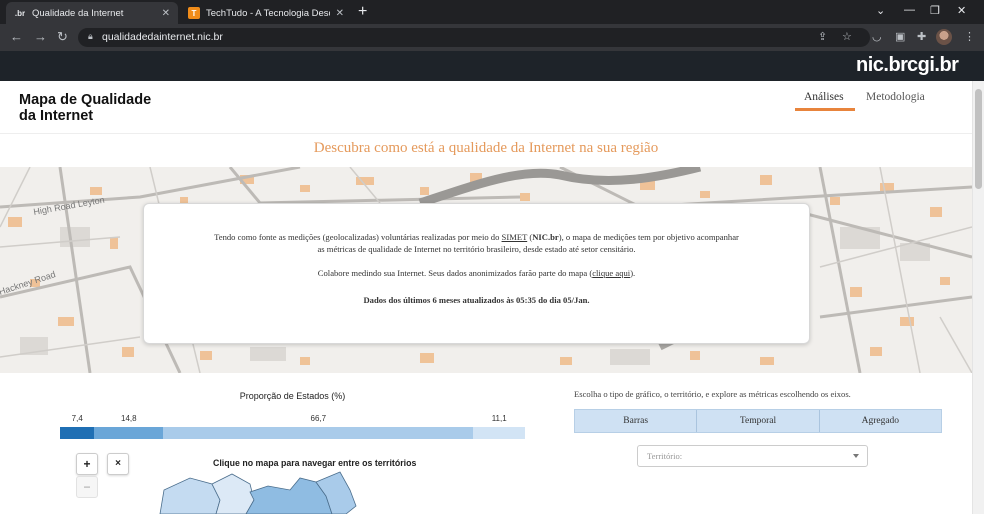 The height and width of the screenshot is (514, 984). What do you see at coordinates (20, 13) in the screenshot?
I see `nicbr-favicon-icon: .br` at bounding box center [20, 13].